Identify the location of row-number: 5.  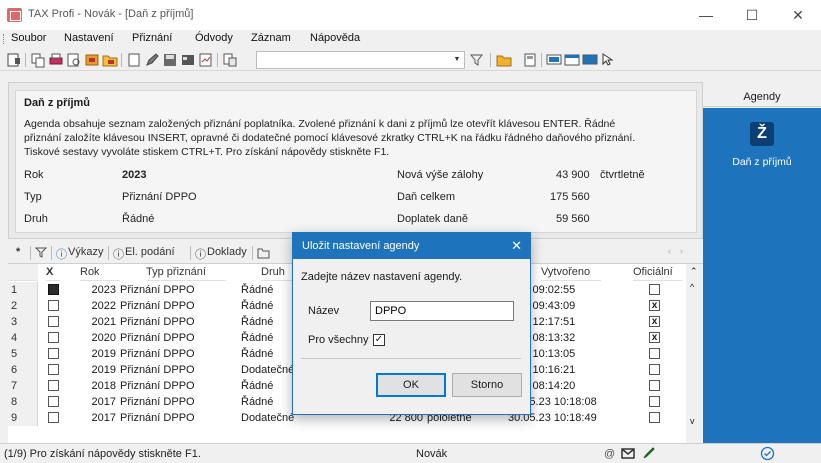
(23, 354).